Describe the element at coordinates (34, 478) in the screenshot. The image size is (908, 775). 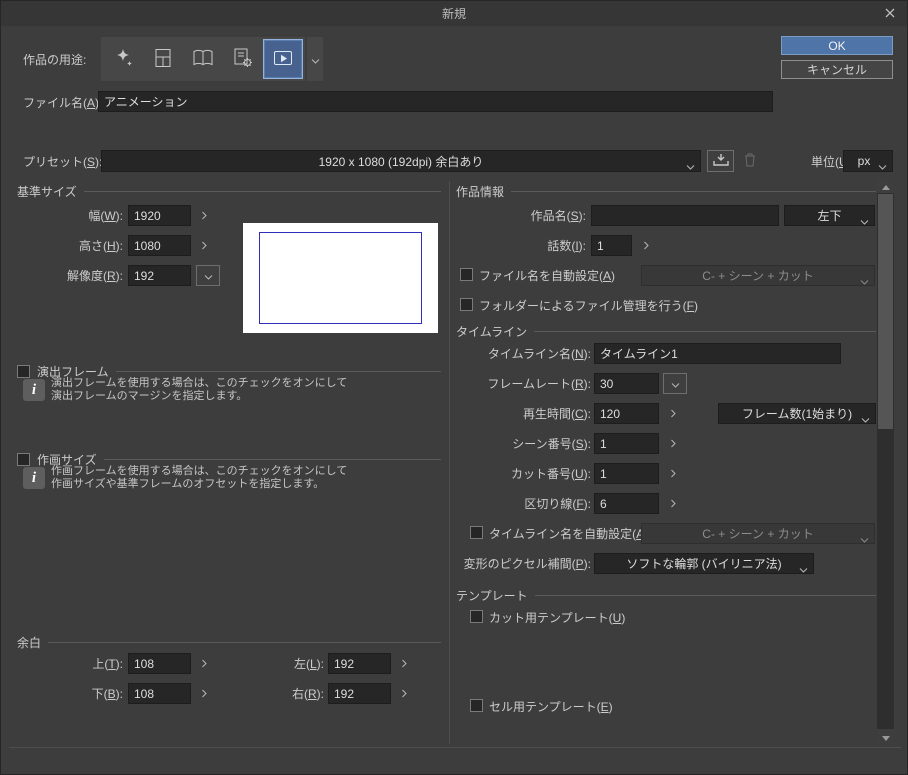
I see `info-icon` at that location.